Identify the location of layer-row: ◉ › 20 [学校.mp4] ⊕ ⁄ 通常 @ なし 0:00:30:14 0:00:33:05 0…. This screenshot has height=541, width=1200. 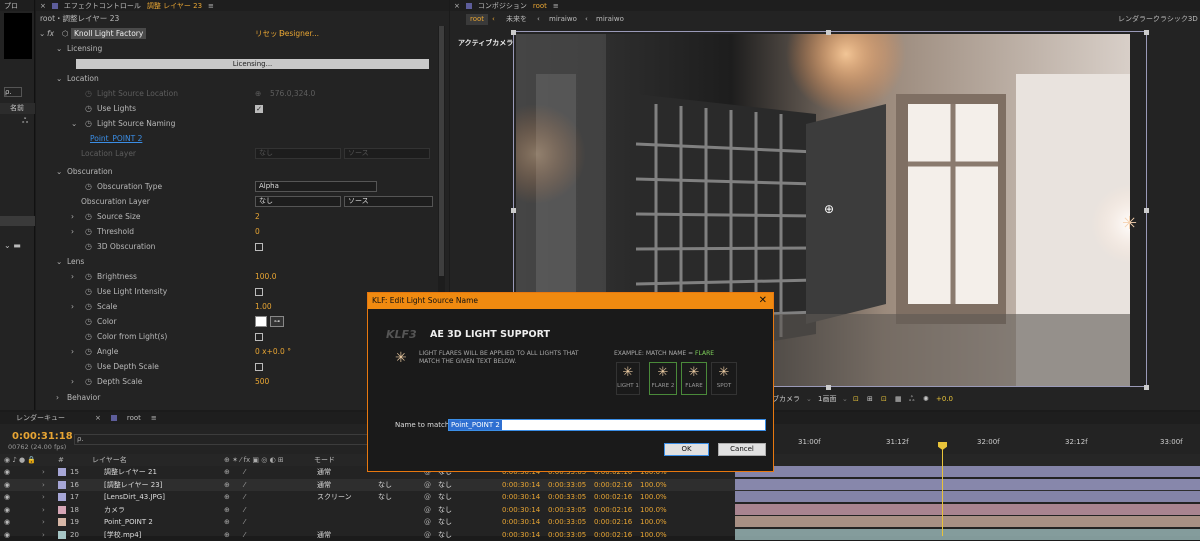
(600, 534).